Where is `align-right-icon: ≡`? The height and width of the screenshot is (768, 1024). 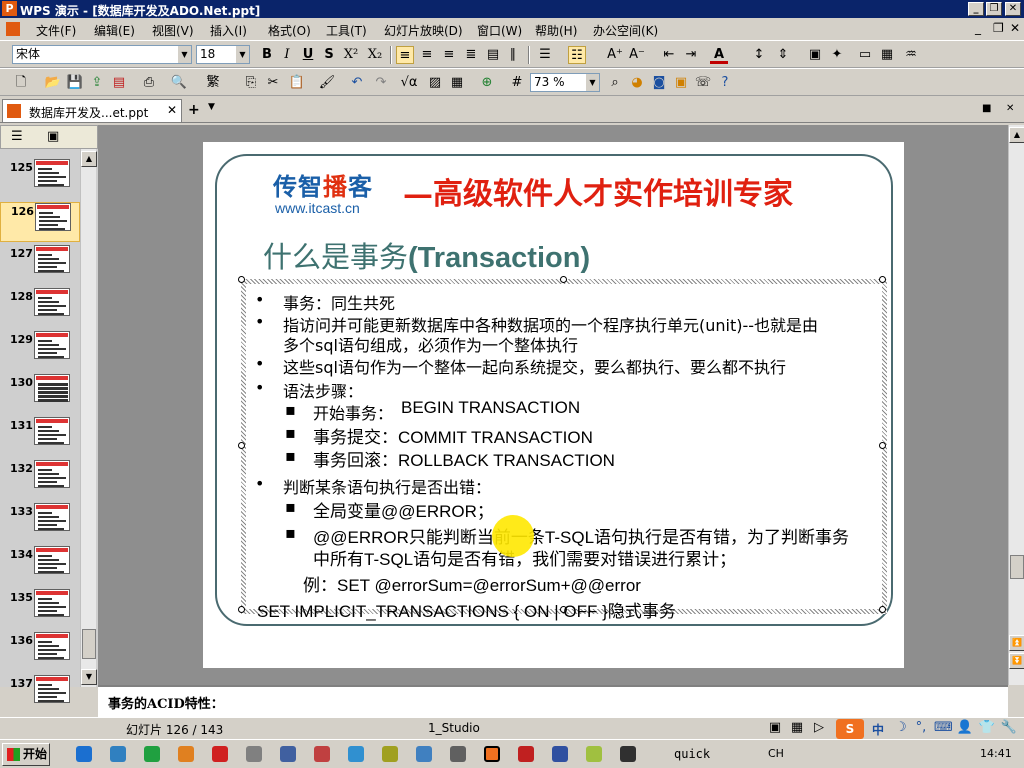
align-right-icon: ≡ is located at coordinates (449, 55).